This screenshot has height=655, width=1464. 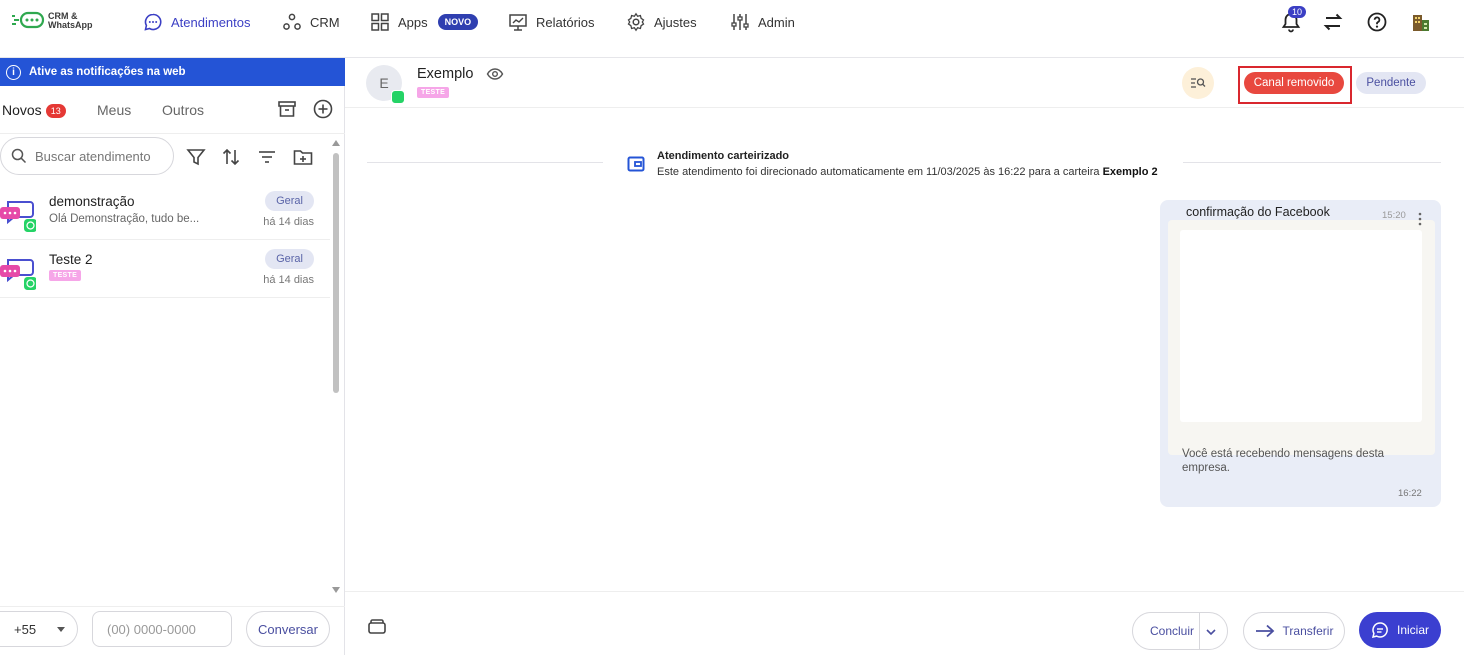 What do you see at coordinates (267, 157) in the screenshot?
I see `filter-lines-icon` at bounding box center [267, 157].